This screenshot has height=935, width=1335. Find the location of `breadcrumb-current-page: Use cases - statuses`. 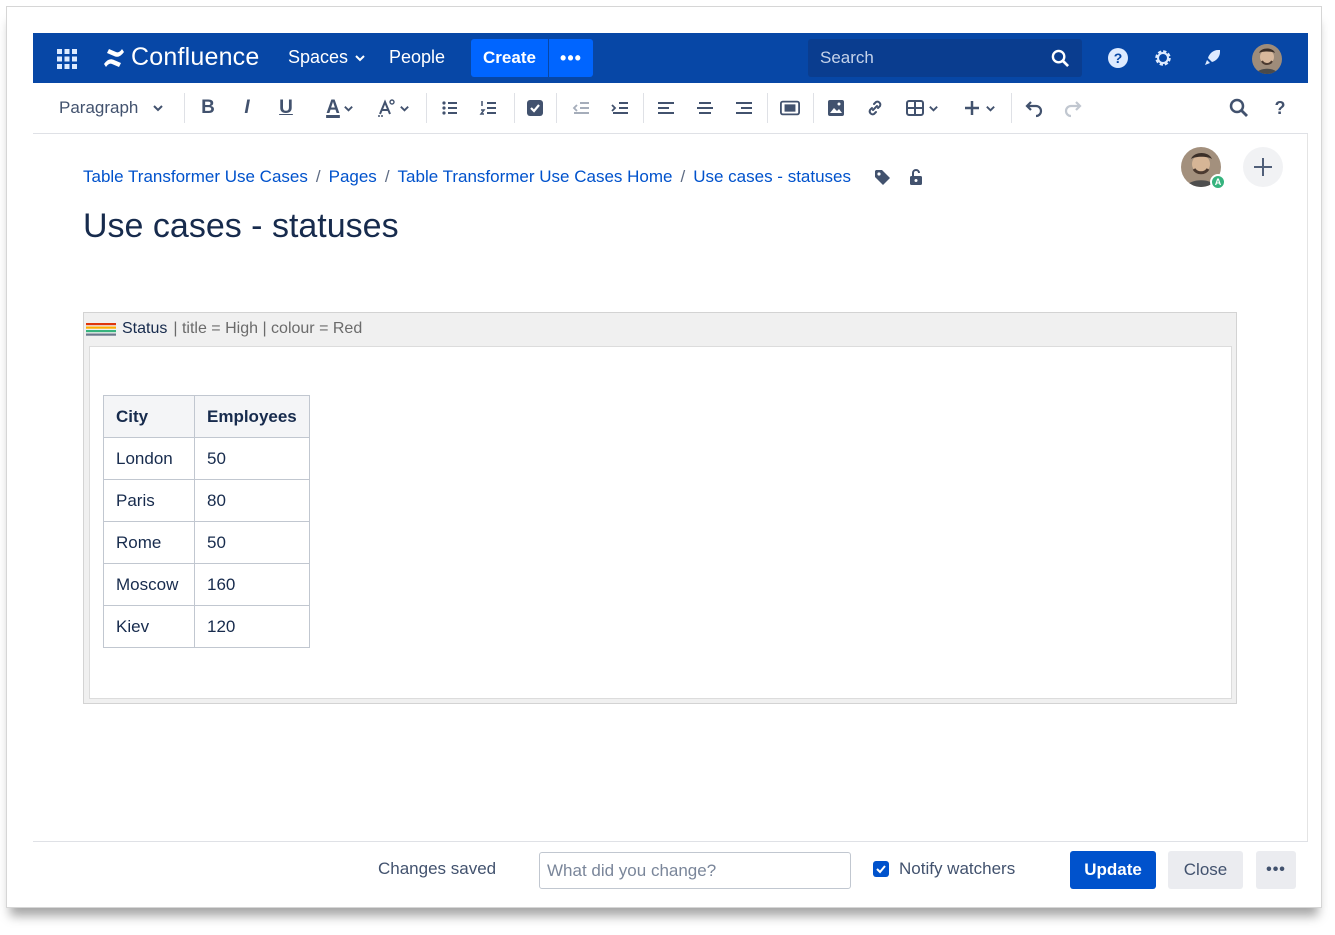

breadcrumb-current-page: Use cases - statuses is located at coordinates (772, 177).